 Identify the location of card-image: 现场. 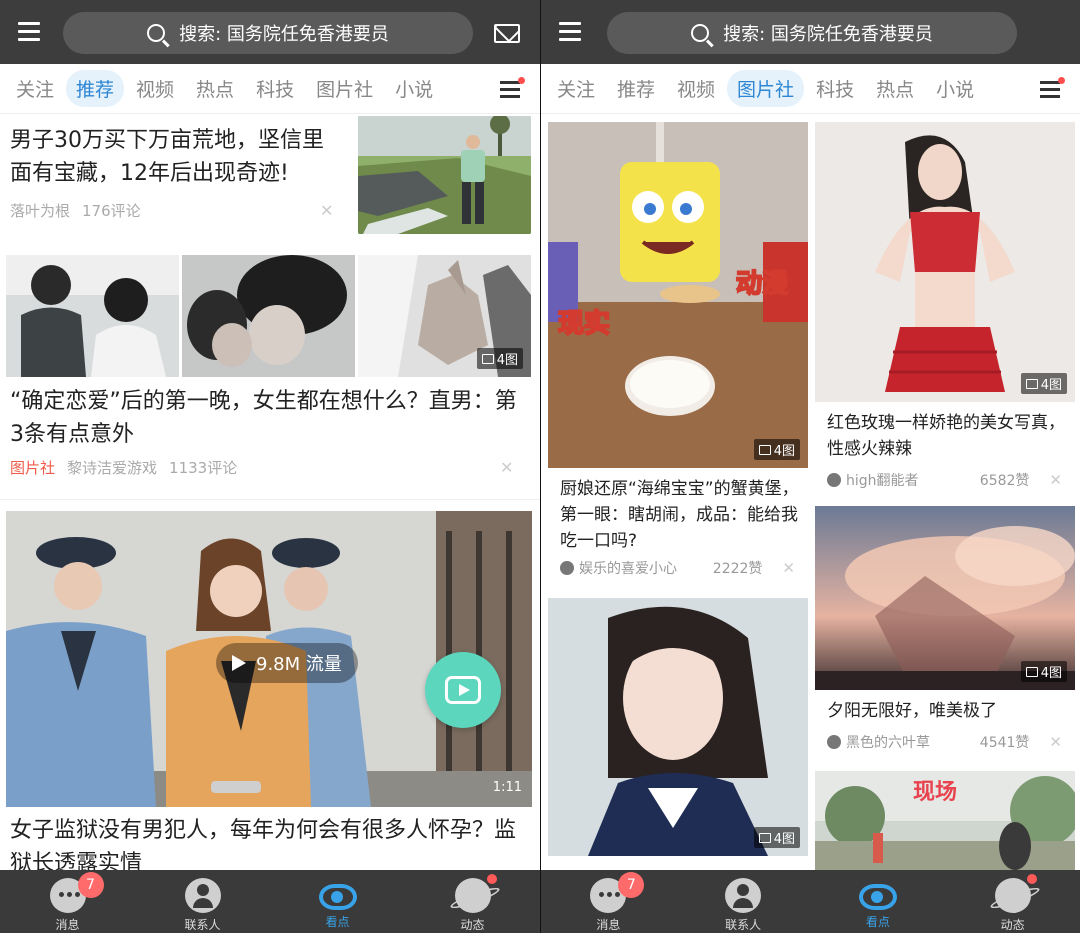
(947, 820).